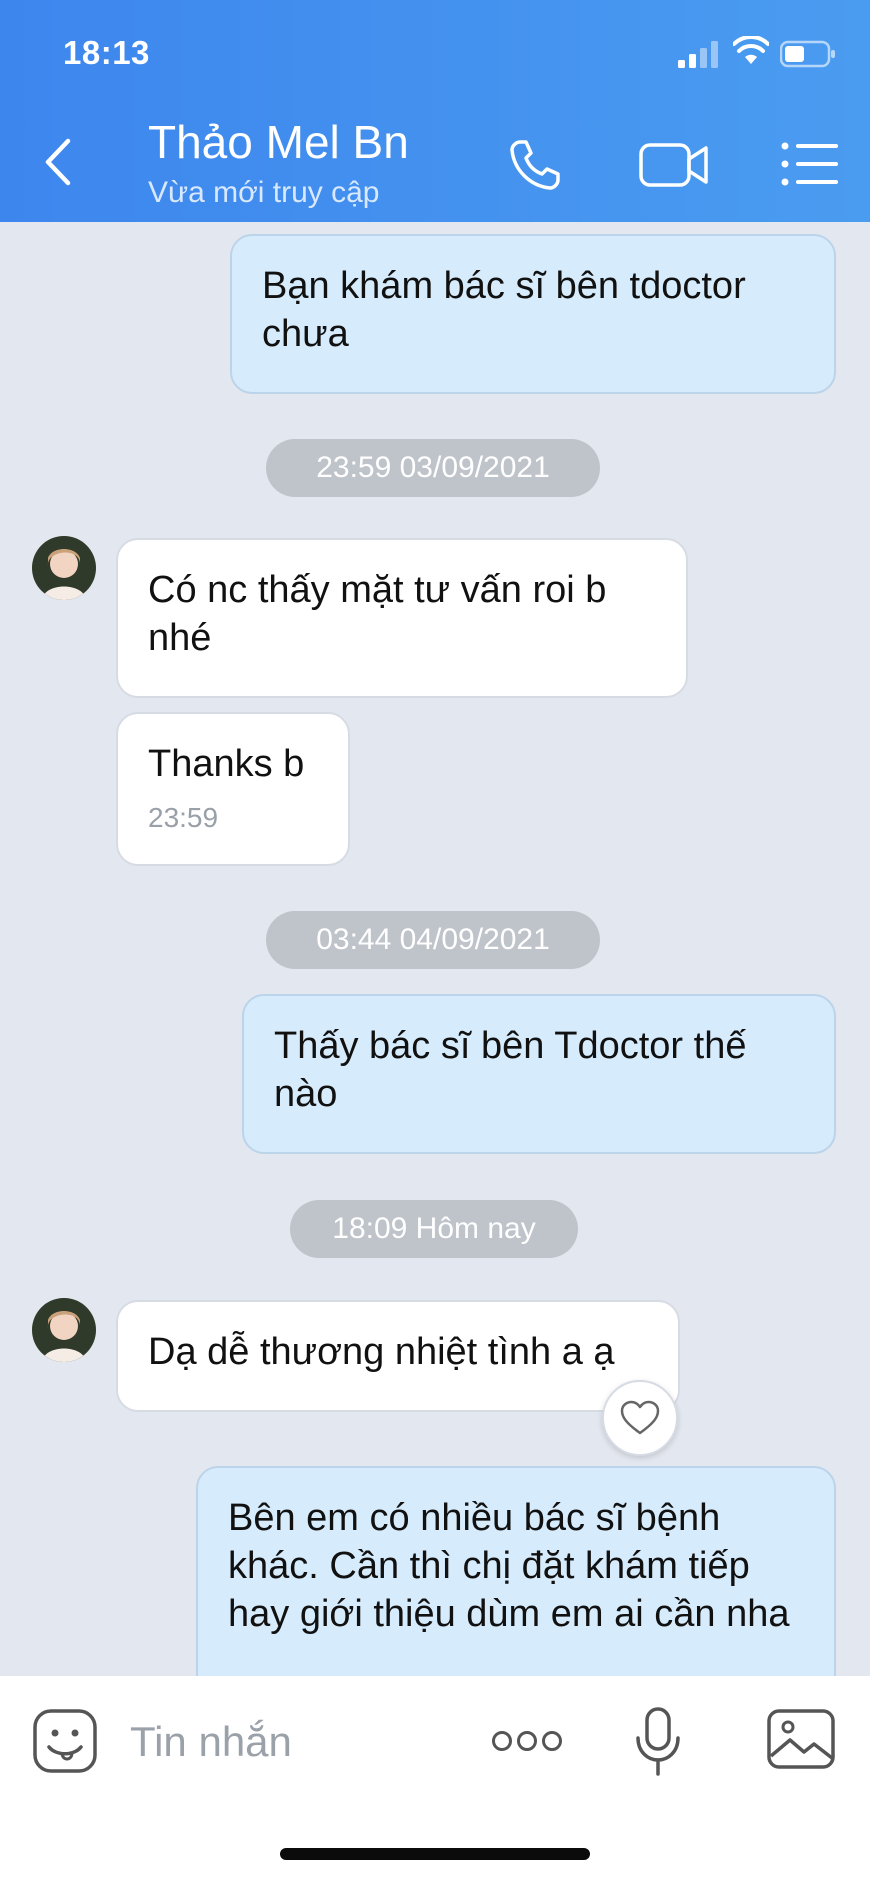  I want to click on message-input-bar, so click(435, 1780).